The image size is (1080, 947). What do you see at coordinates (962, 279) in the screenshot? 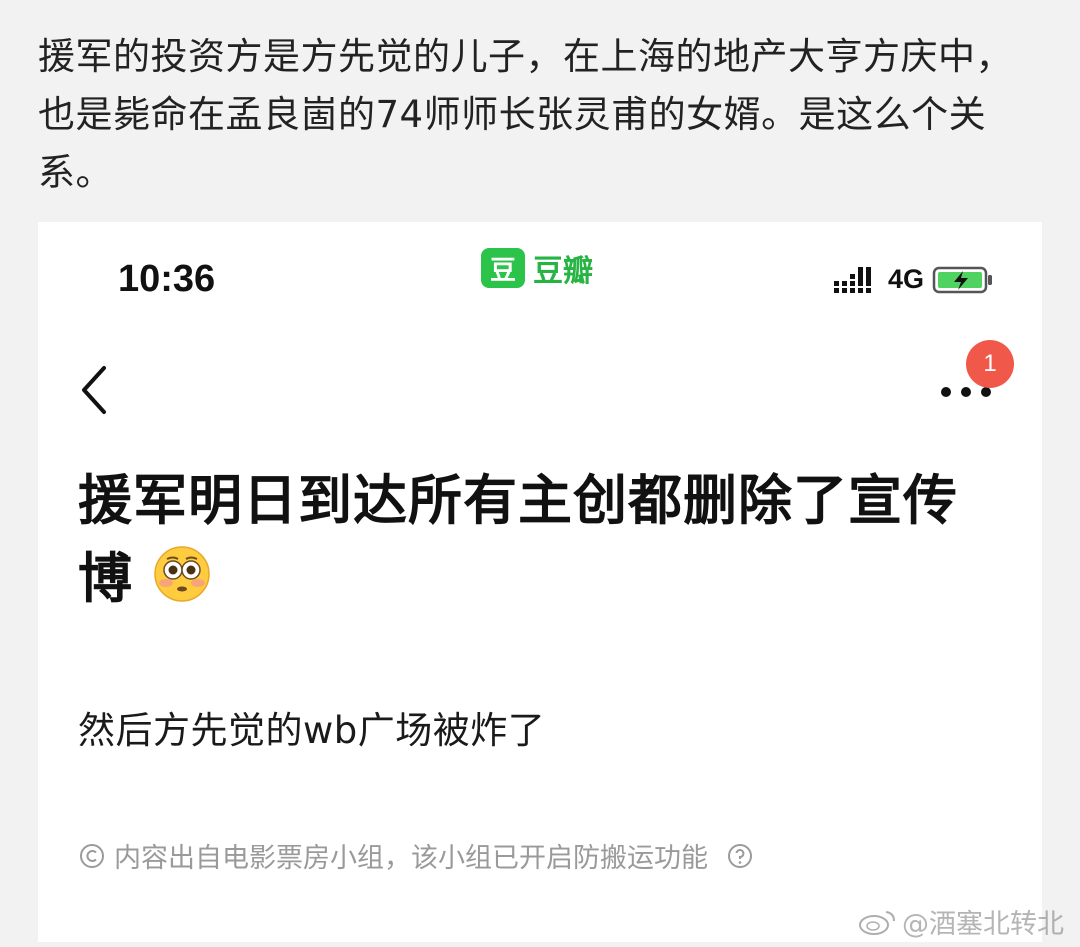
I see `battery-charging-icon` at bounding box center [962, 279].